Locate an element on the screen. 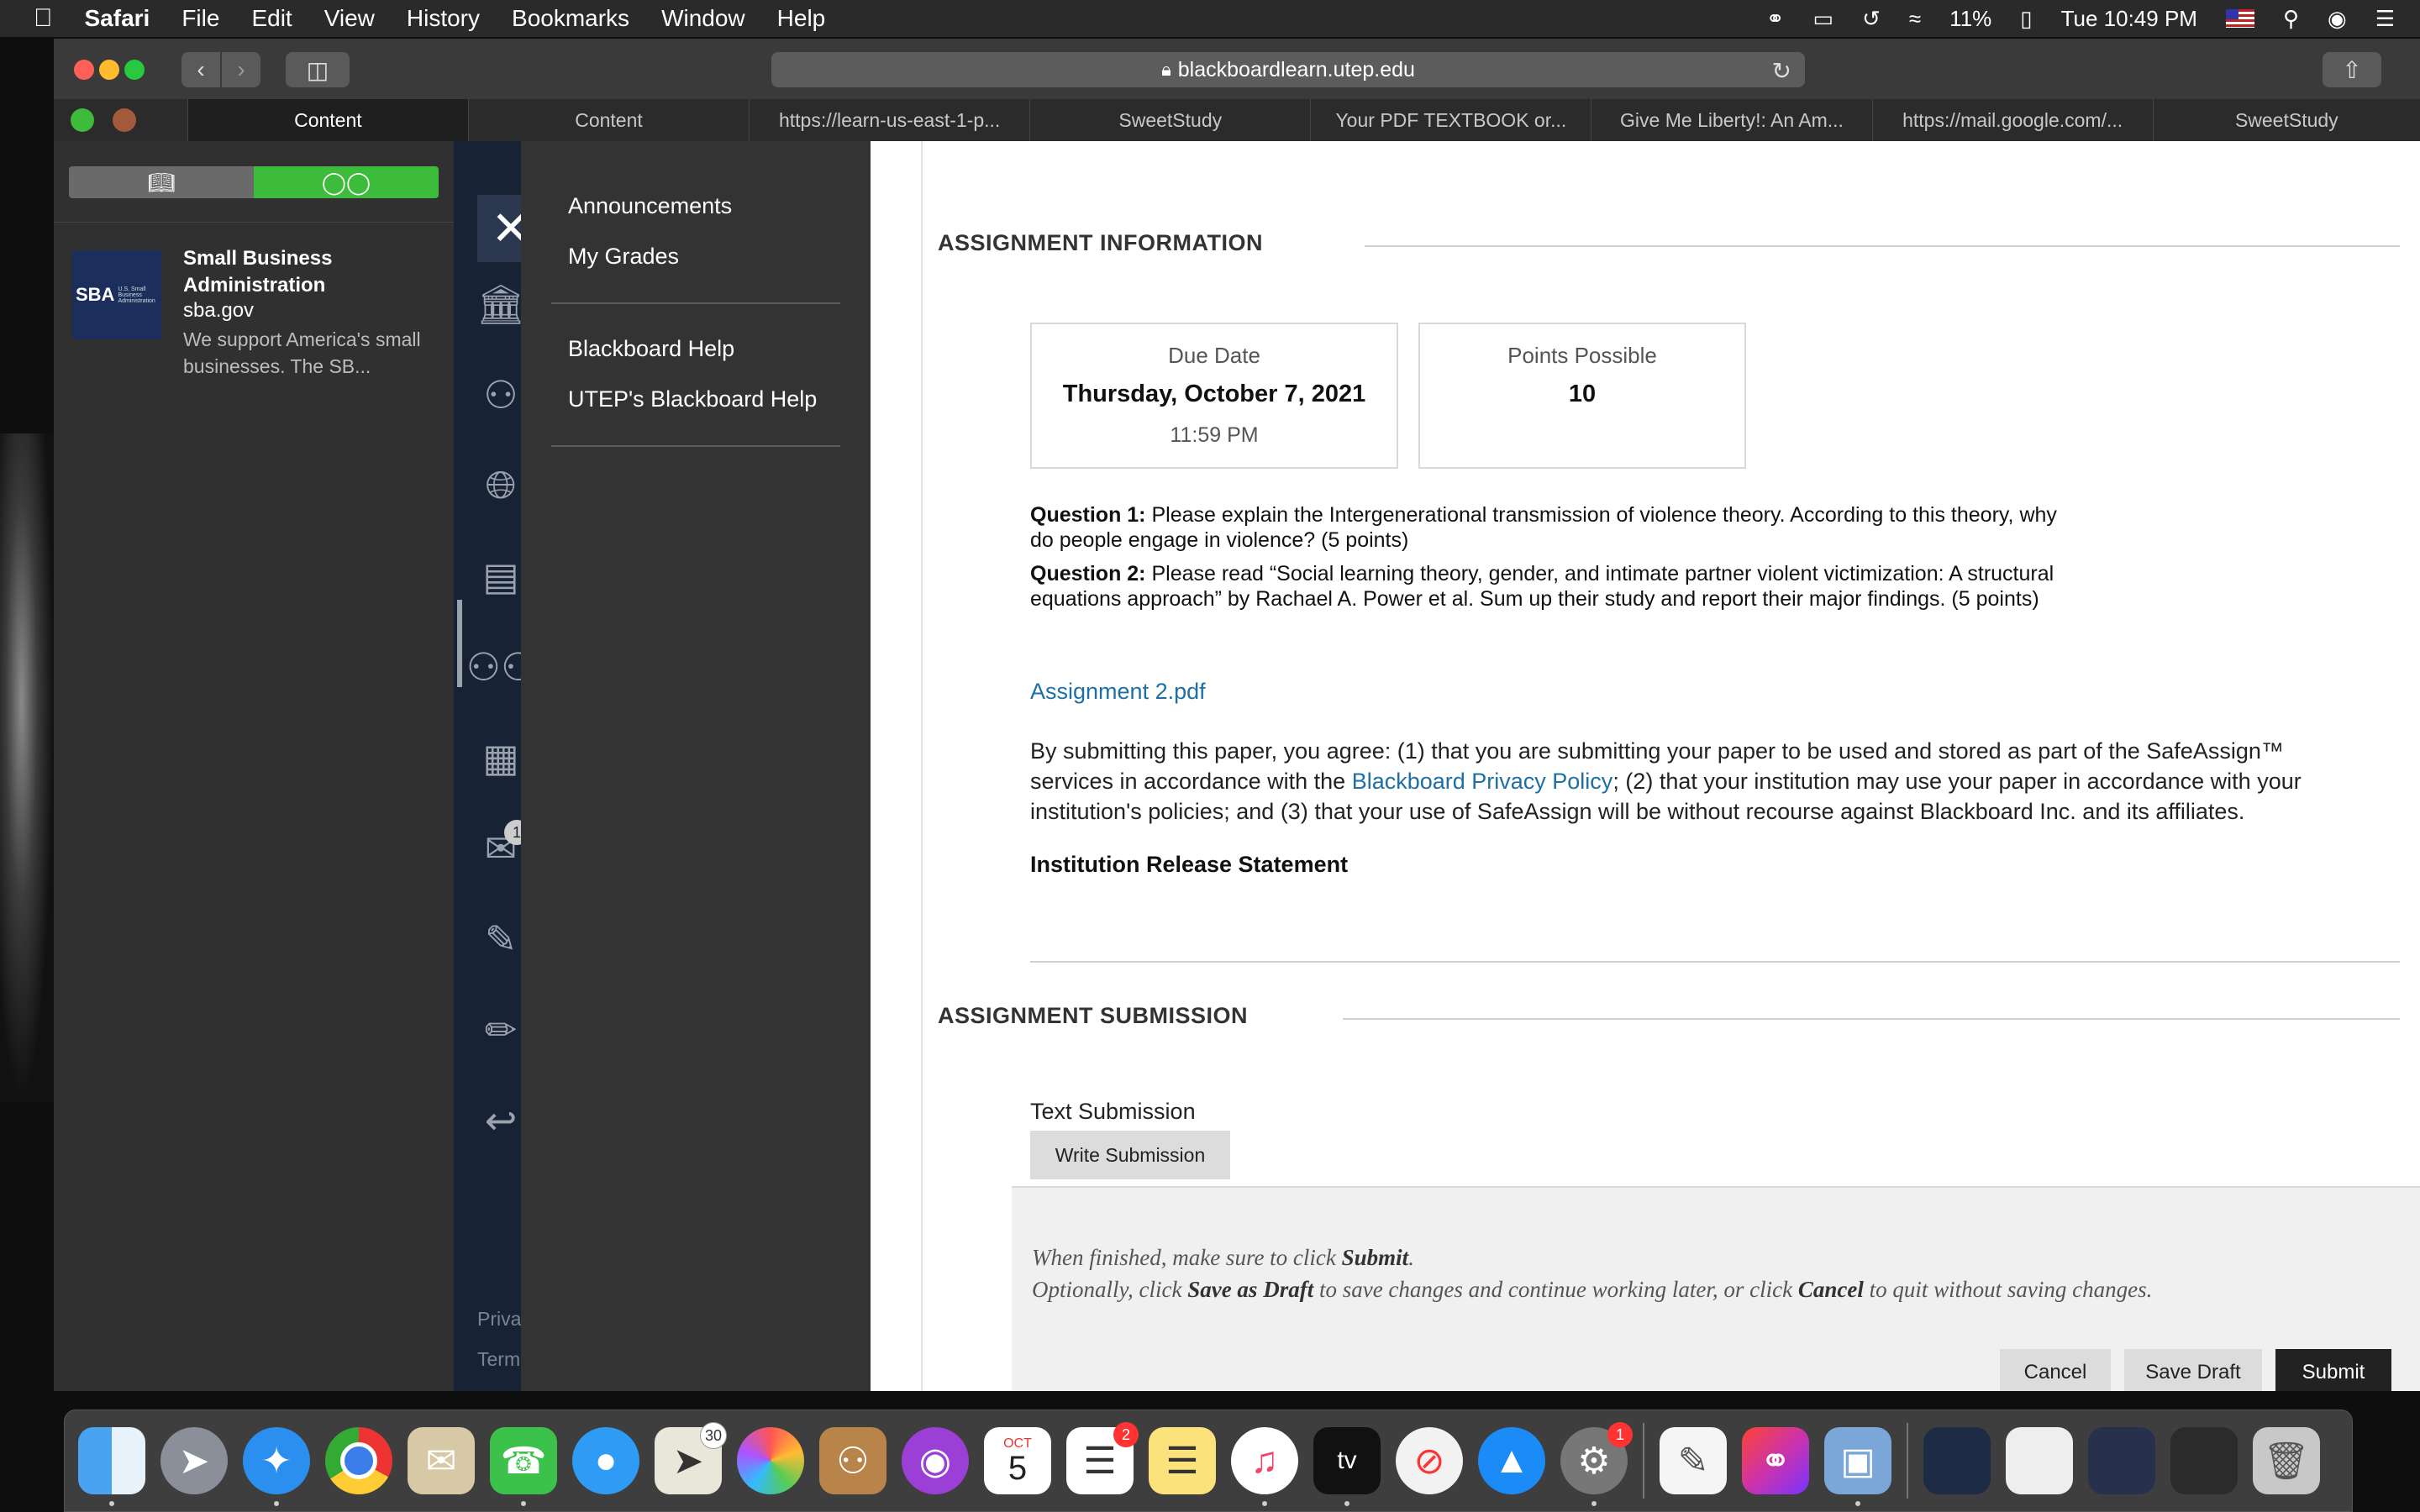  pinned-tab-messages-icon is located at coordinates (82, 120).